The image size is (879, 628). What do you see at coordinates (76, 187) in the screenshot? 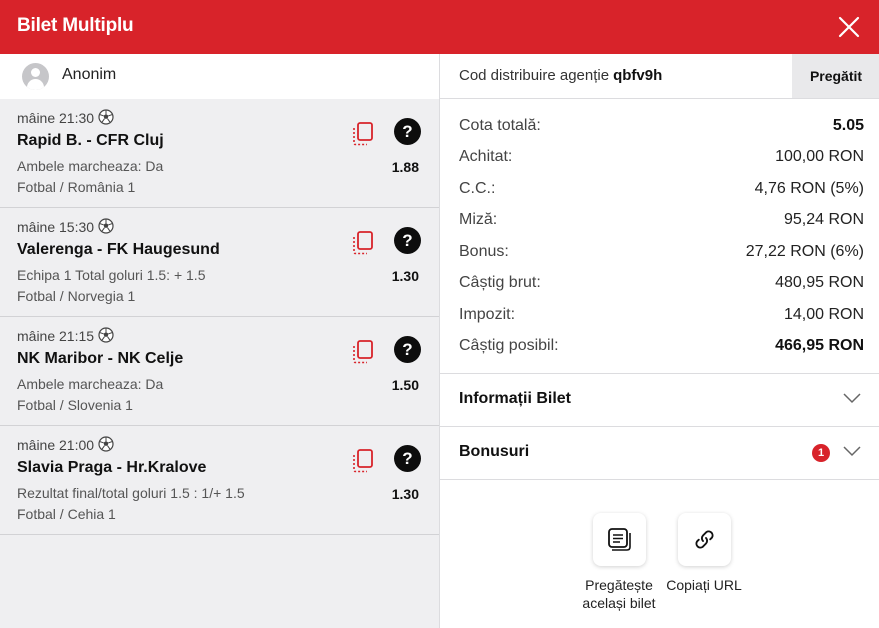
I see `bet-league: Fotbal / România 1` at bounding box center [76, 187].